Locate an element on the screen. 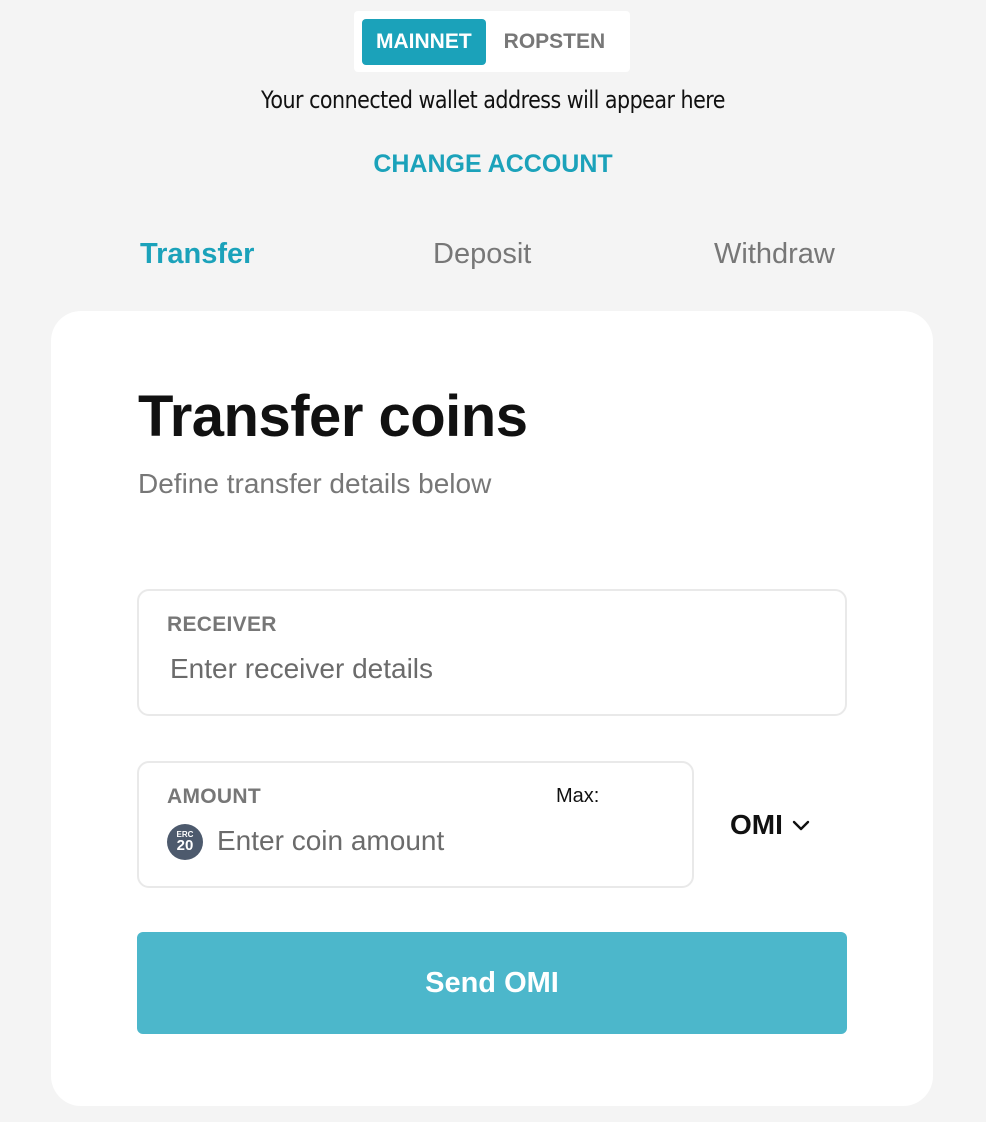 The image size is (986, 1122). amount-field: AMOUNT Max: ERC 20 is located at coordinates (415, 824).